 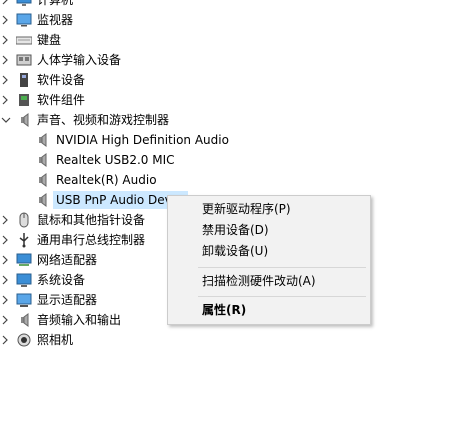 I want to click on tree-item-label: 声音、视频和游戏控制器, so click(x=103, y=120).